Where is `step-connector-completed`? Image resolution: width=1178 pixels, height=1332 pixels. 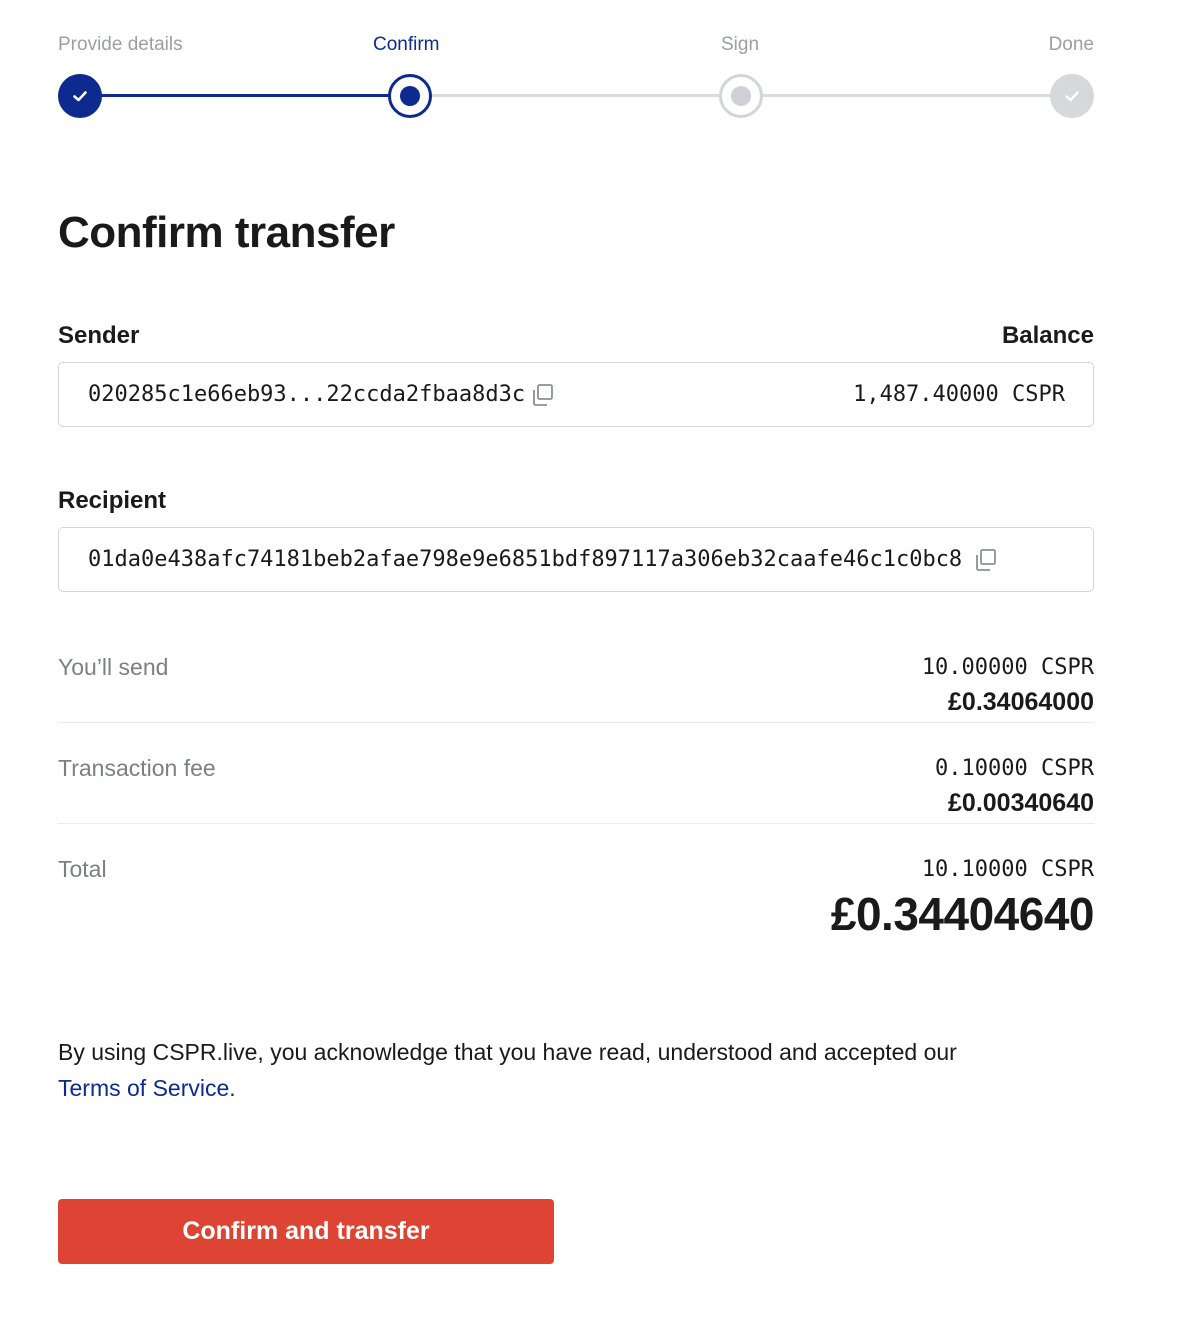 step-connector-completed is located at coordinates (246, 95).